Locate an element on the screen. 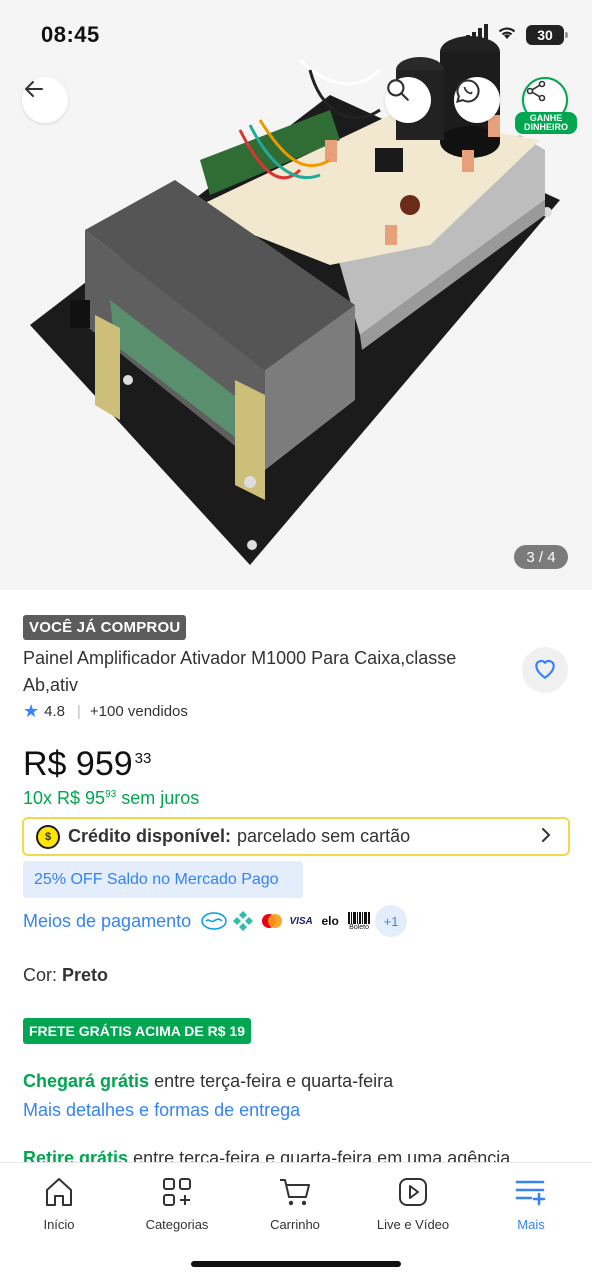  whatsapp-share-button is located at coordinates (477, 100).